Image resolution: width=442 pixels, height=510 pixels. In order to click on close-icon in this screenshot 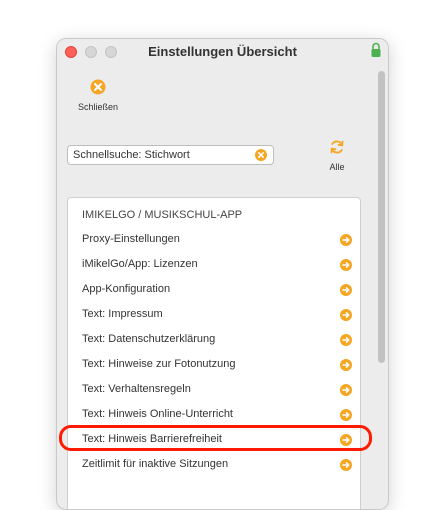, I will do `click(98, 87)`.